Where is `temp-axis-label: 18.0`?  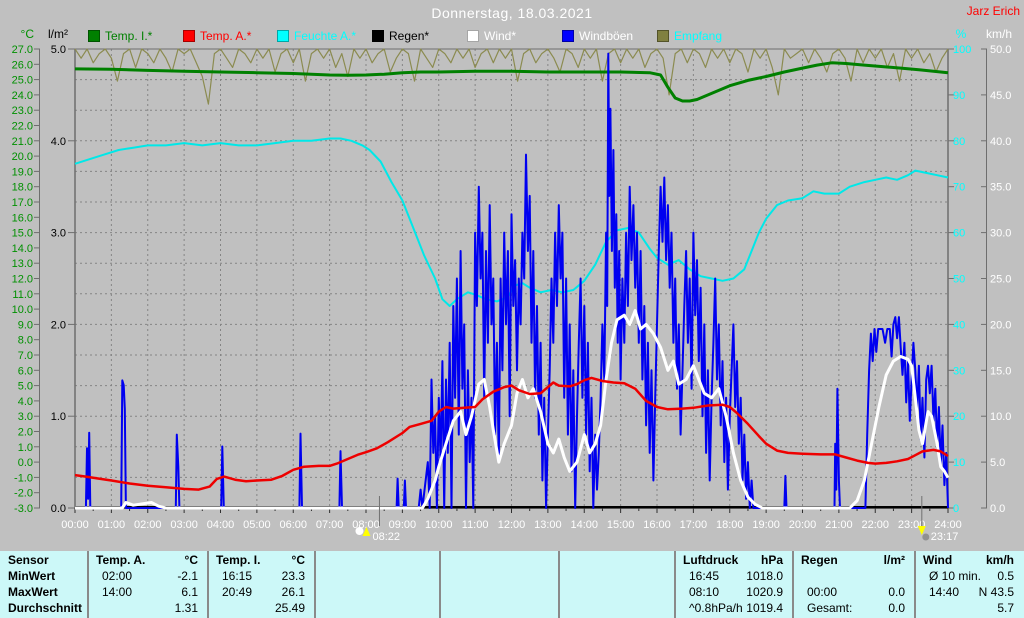 temp-axis-label: 18.0 is located at coordinates (22, 188).